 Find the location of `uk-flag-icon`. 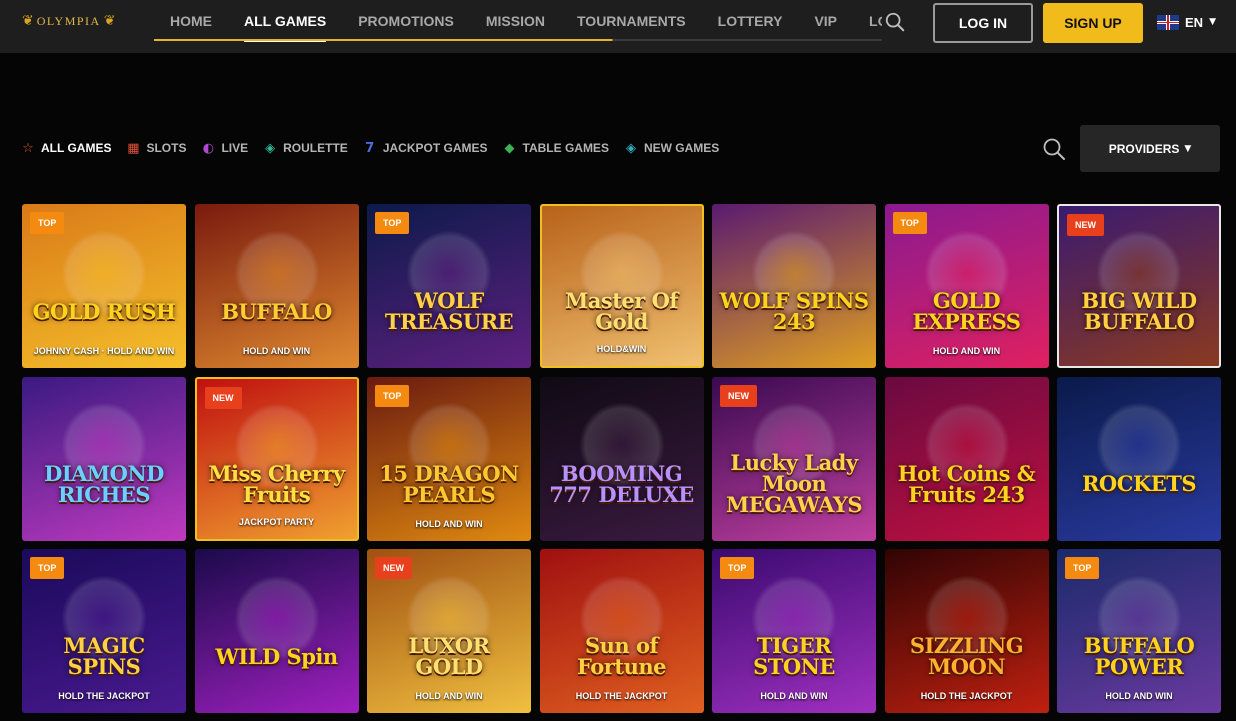

uk-flag-icon is located at coordinates (1168, 22).